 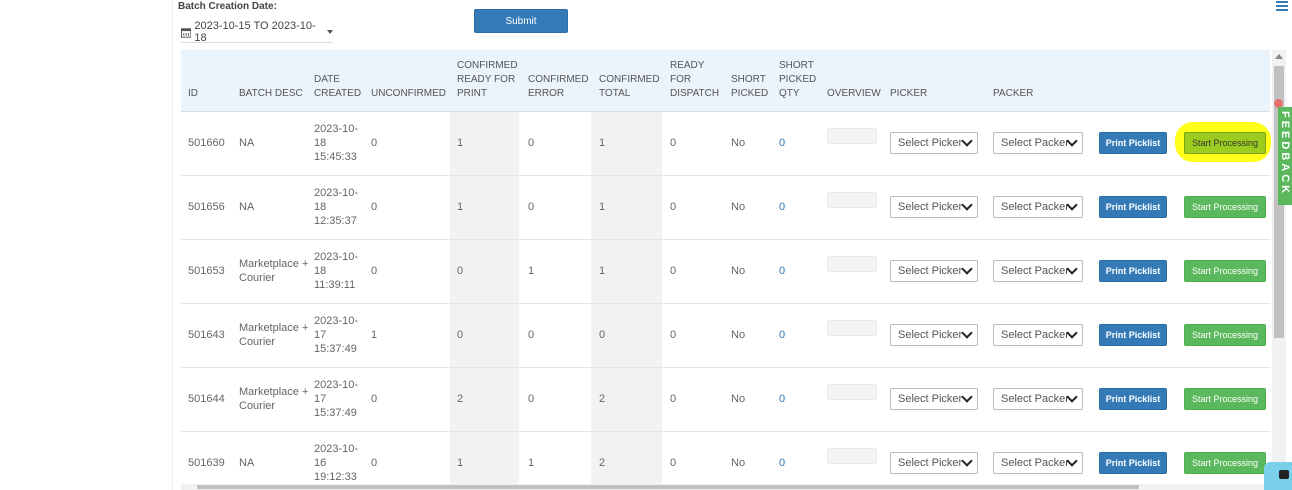 What do you see at coordinates (193, 94) in the screenshot?
I see `col-header-id: ID` at bounding box center [193, 94].